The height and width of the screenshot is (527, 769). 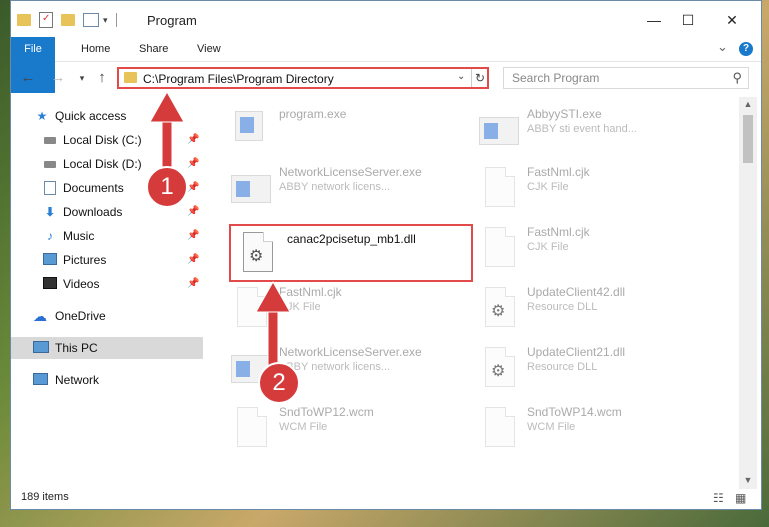 I want to click on callout-arrows, so click(x=220, y=231).